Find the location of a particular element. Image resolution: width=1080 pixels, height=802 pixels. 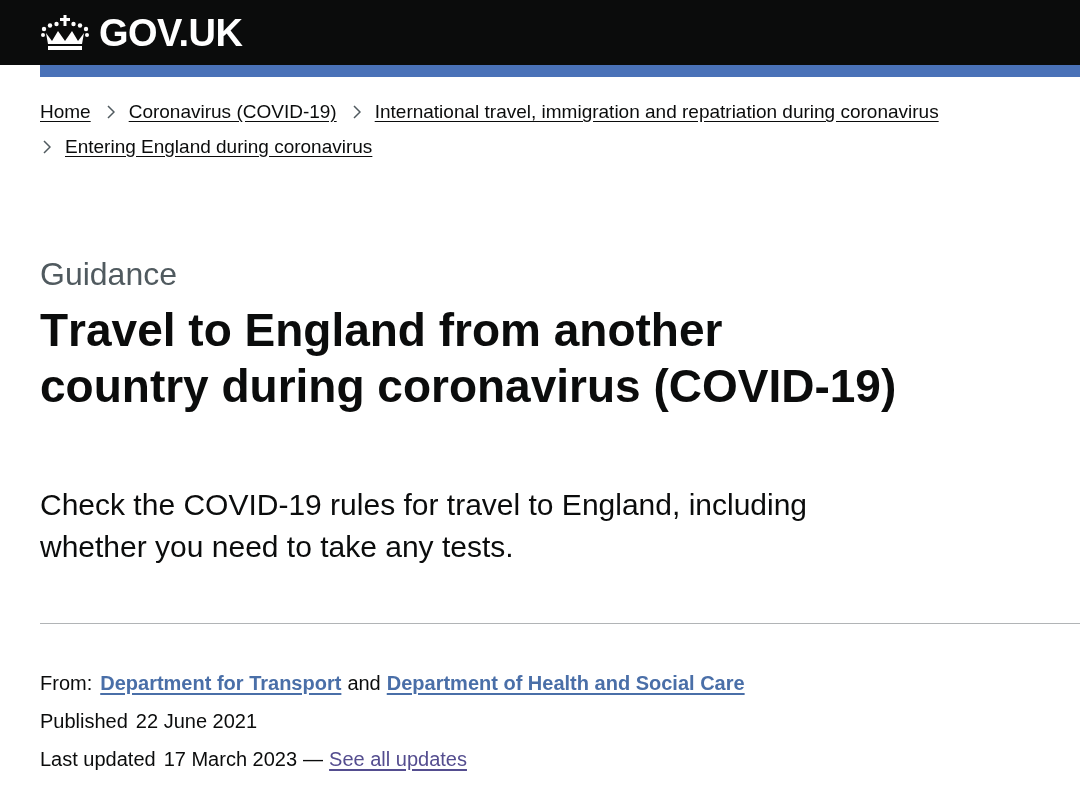

from-label: From: is located at coordinates (66, 683).